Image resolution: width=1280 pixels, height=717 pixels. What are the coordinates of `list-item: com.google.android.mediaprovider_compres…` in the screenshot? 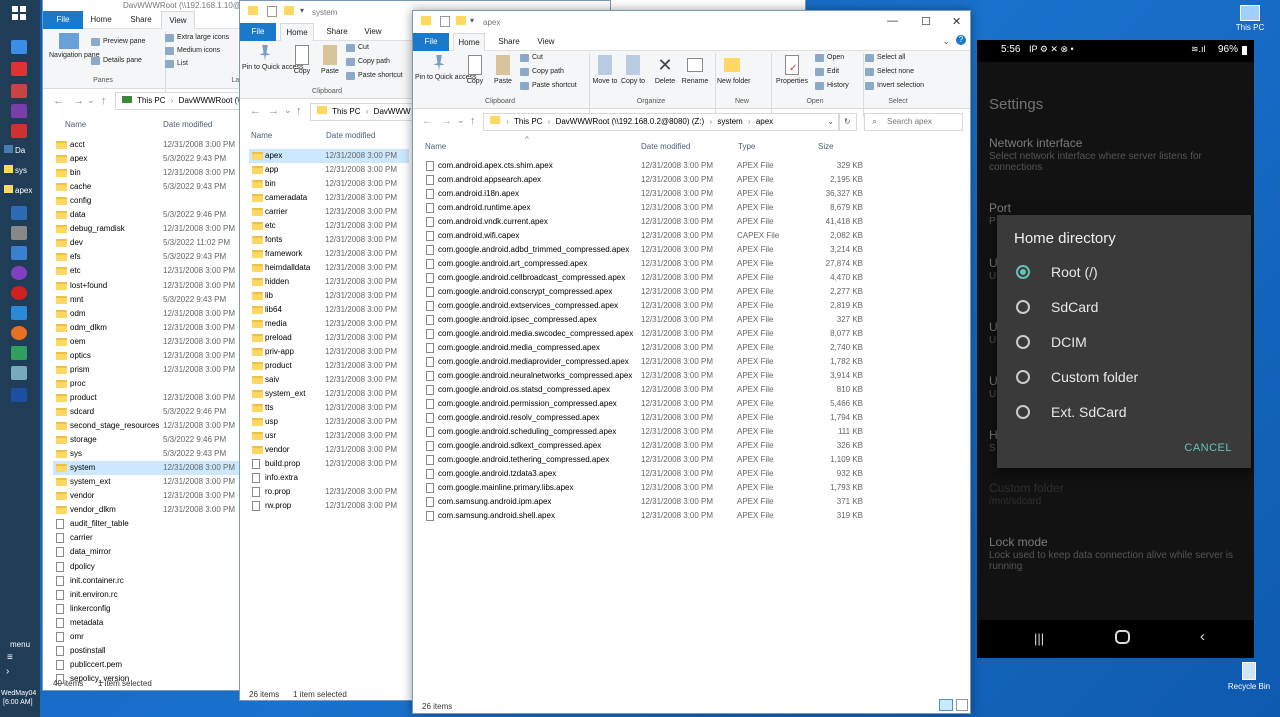 It's located at (643, 362).